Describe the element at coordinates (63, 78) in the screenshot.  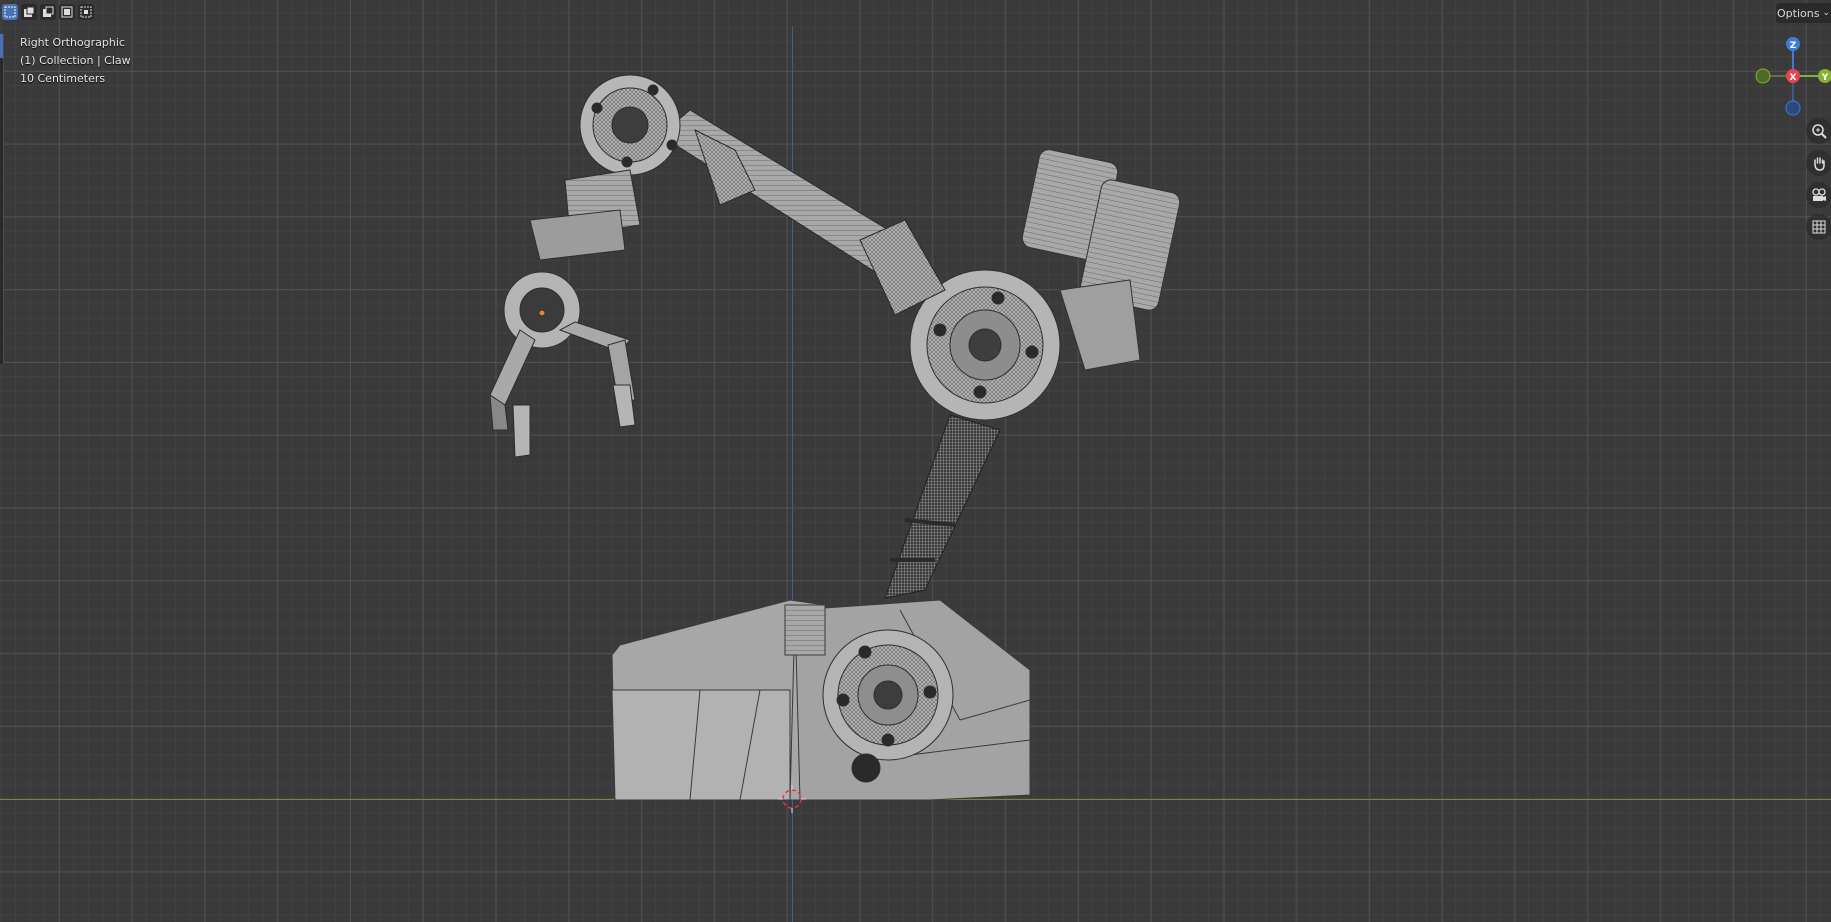
I see `scale-info: 10 Centimeters` at that location.